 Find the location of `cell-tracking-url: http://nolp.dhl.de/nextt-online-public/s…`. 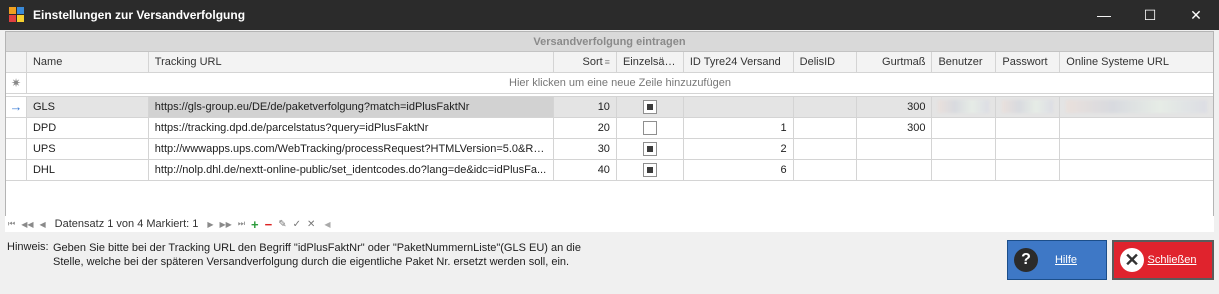

cell-tracking-url: http://nolp.dhl.de/nextt-online-public/s… is located at coordinates (351, 170).